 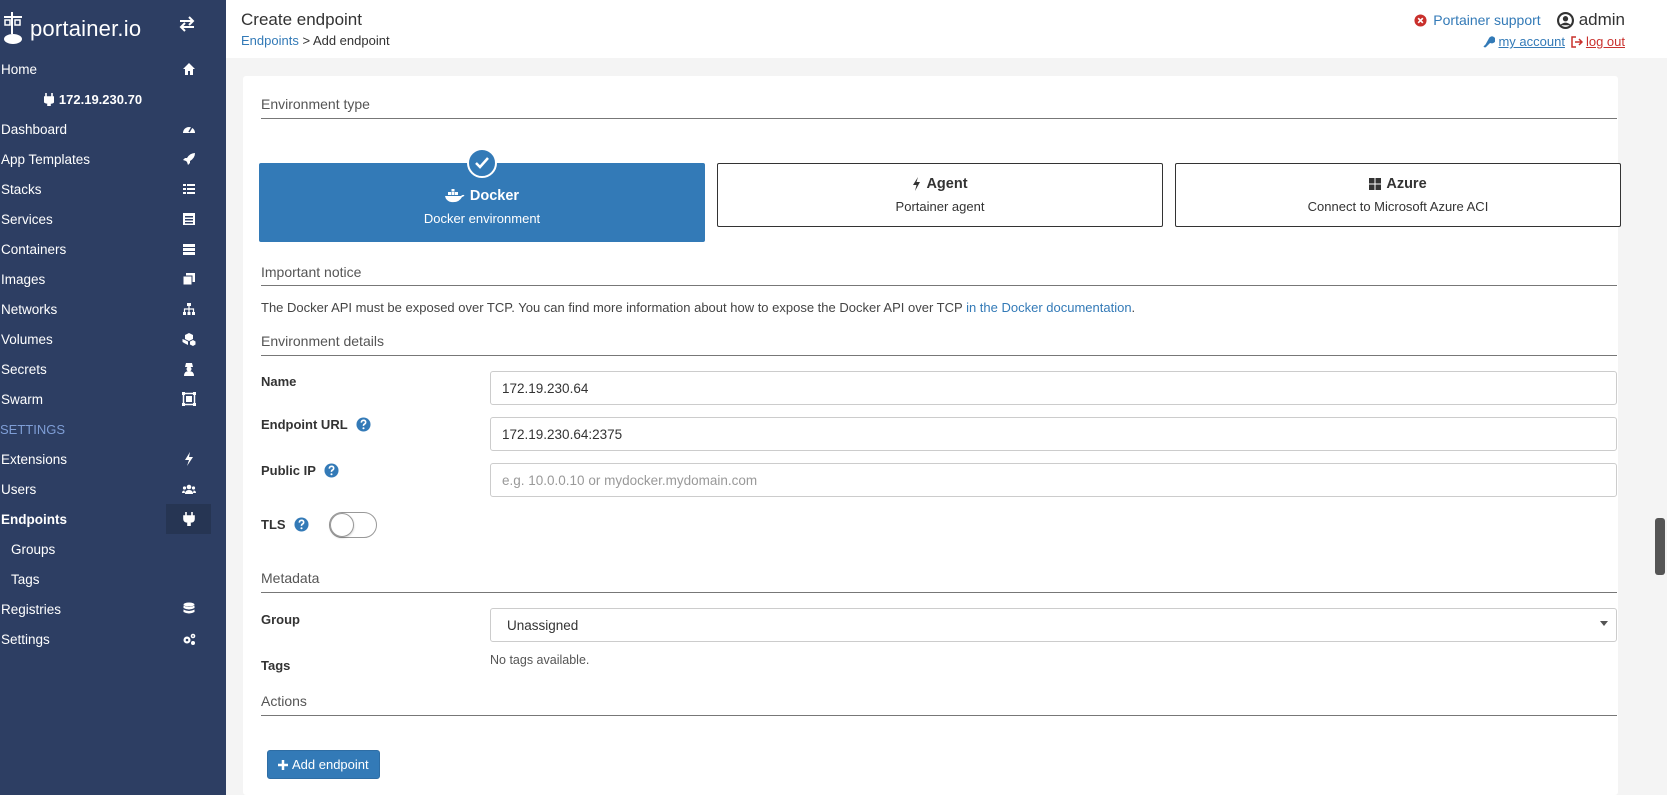 I want to click on sidebar-item-groups: Groups, so click(x=113, y=549).